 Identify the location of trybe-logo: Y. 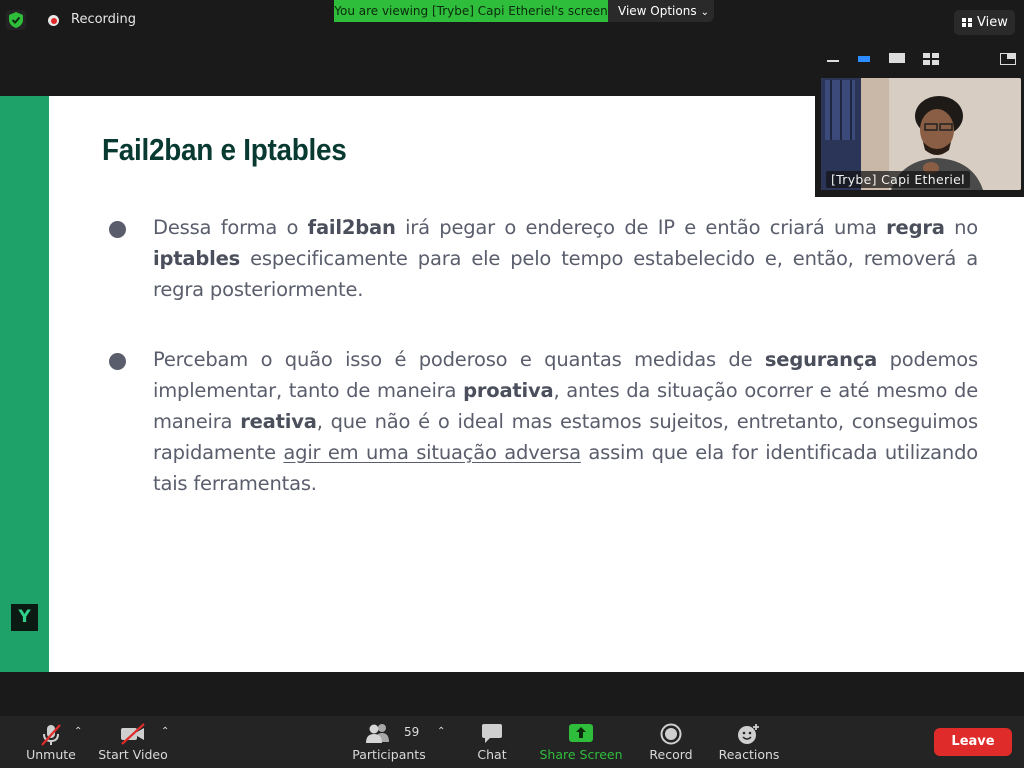
(24, 617).